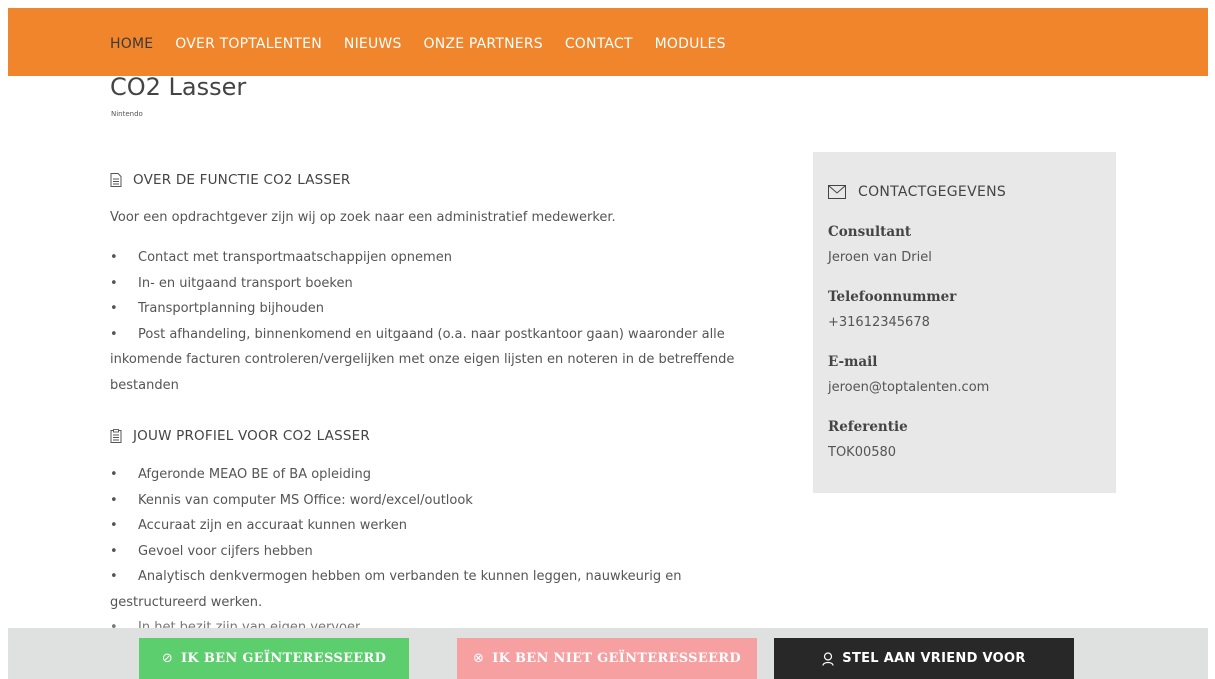 Image resolution: width=1215 pixels, height=679 pixels. Describe the element at coordinates (167, 658) in the screenshot. I see `check-circle-icon: ⊘` at that location.